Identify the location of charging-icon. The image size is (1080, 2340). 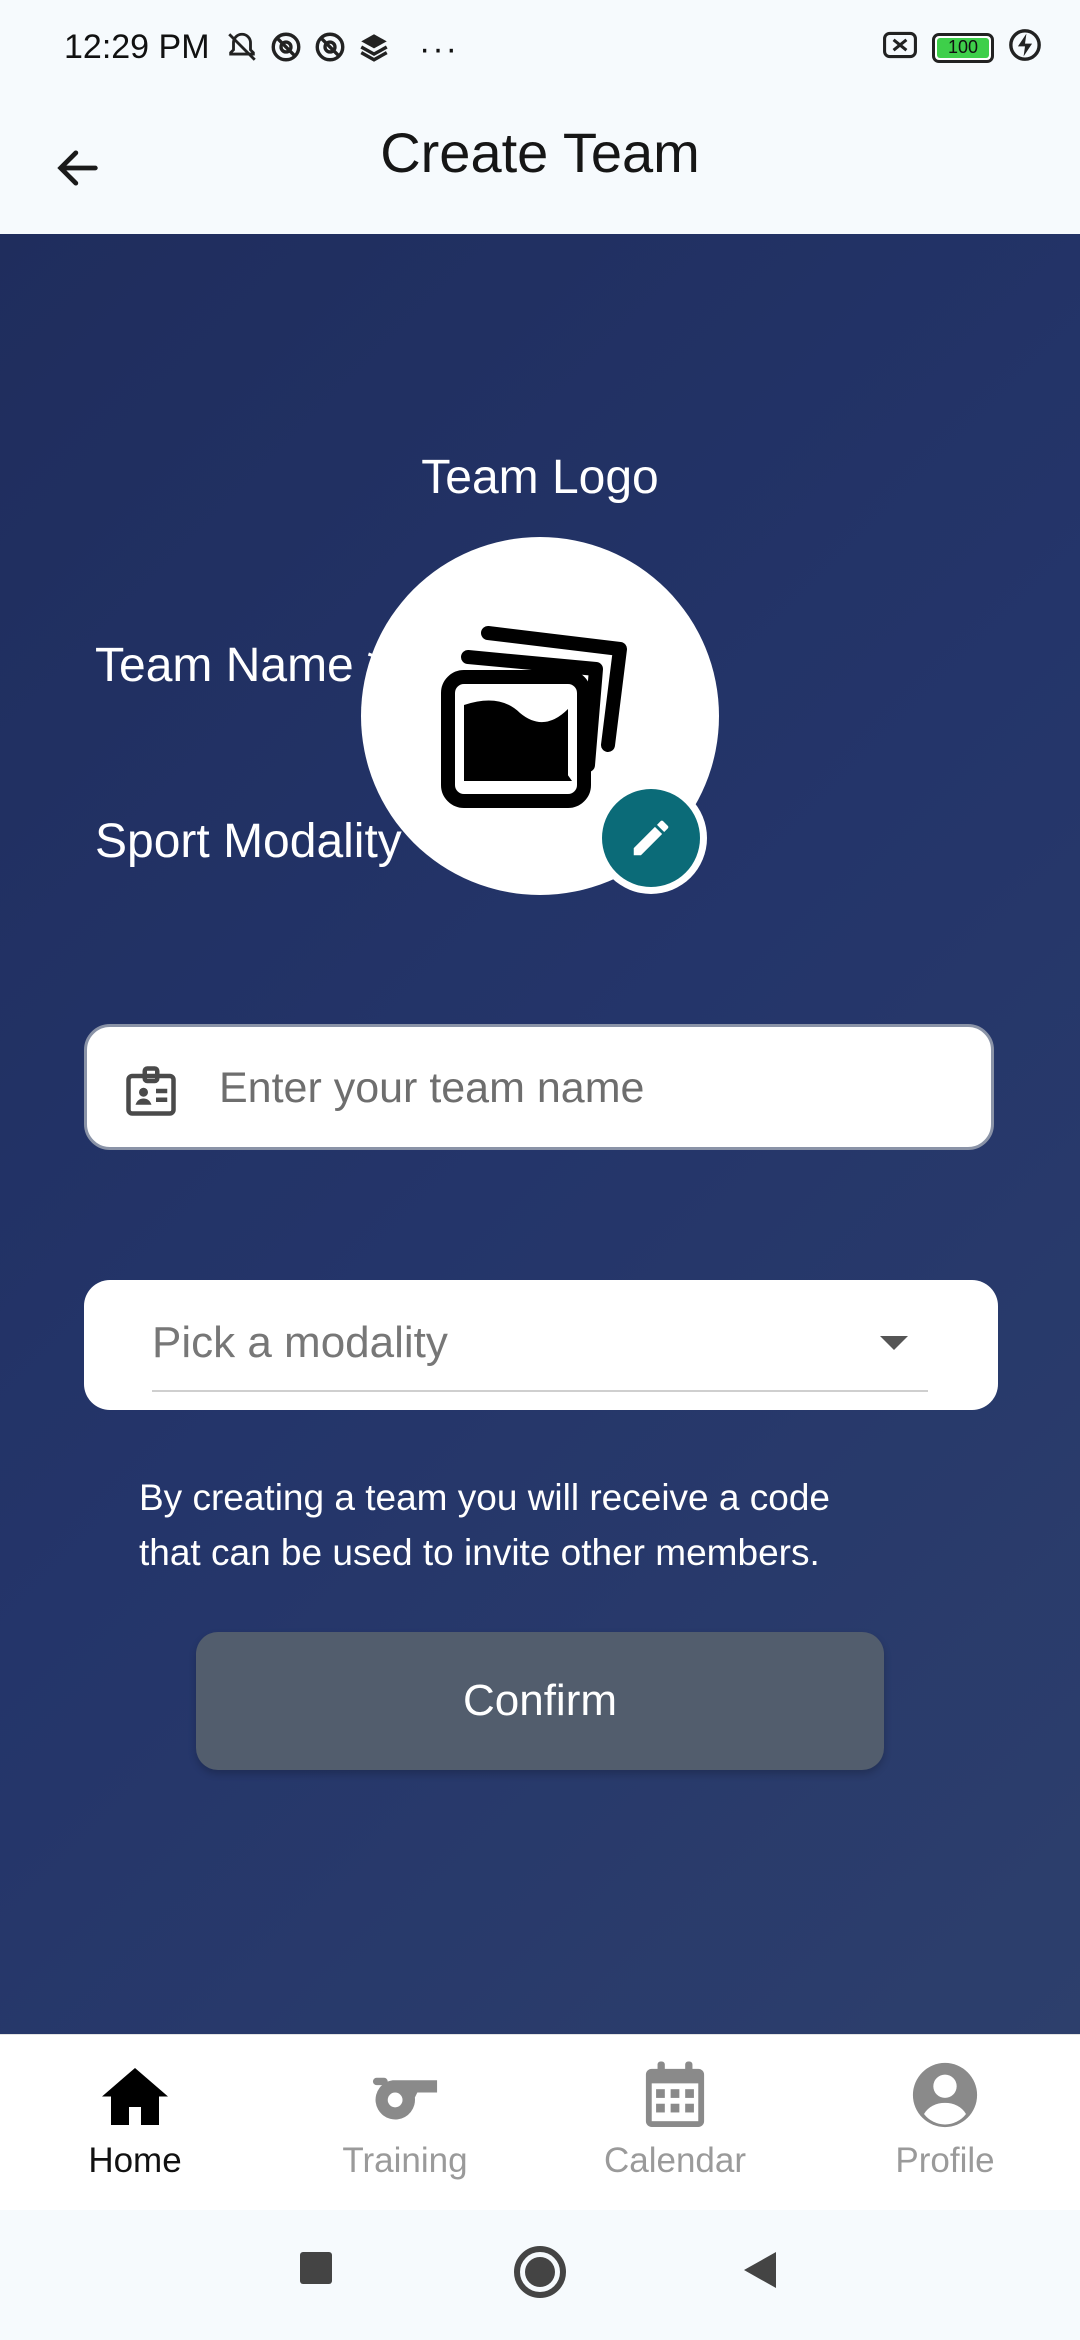
(1025, 47).